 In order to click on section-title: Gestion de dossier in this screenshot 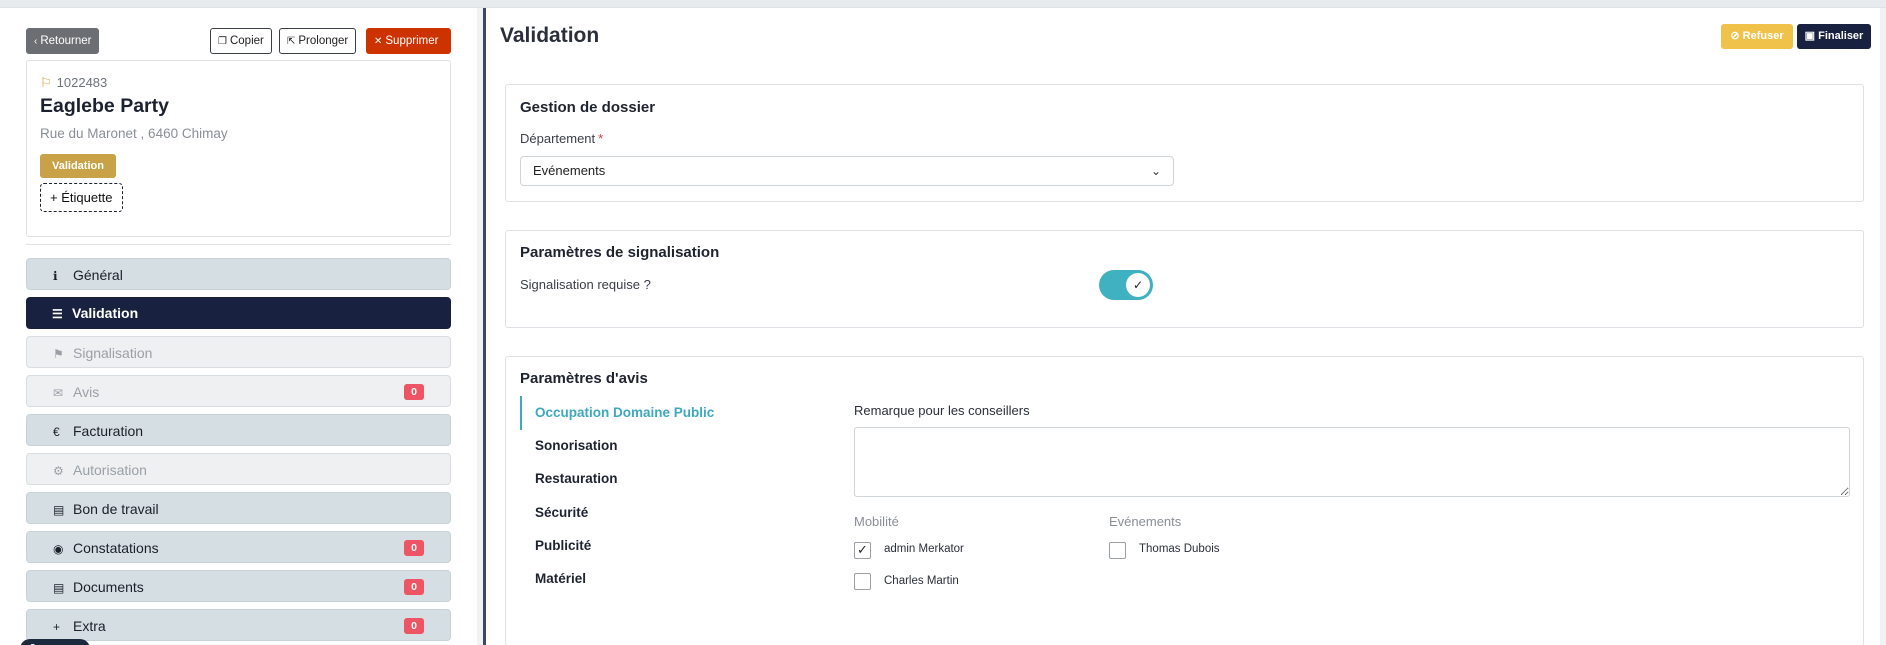, I will do `click(588, 107)`.